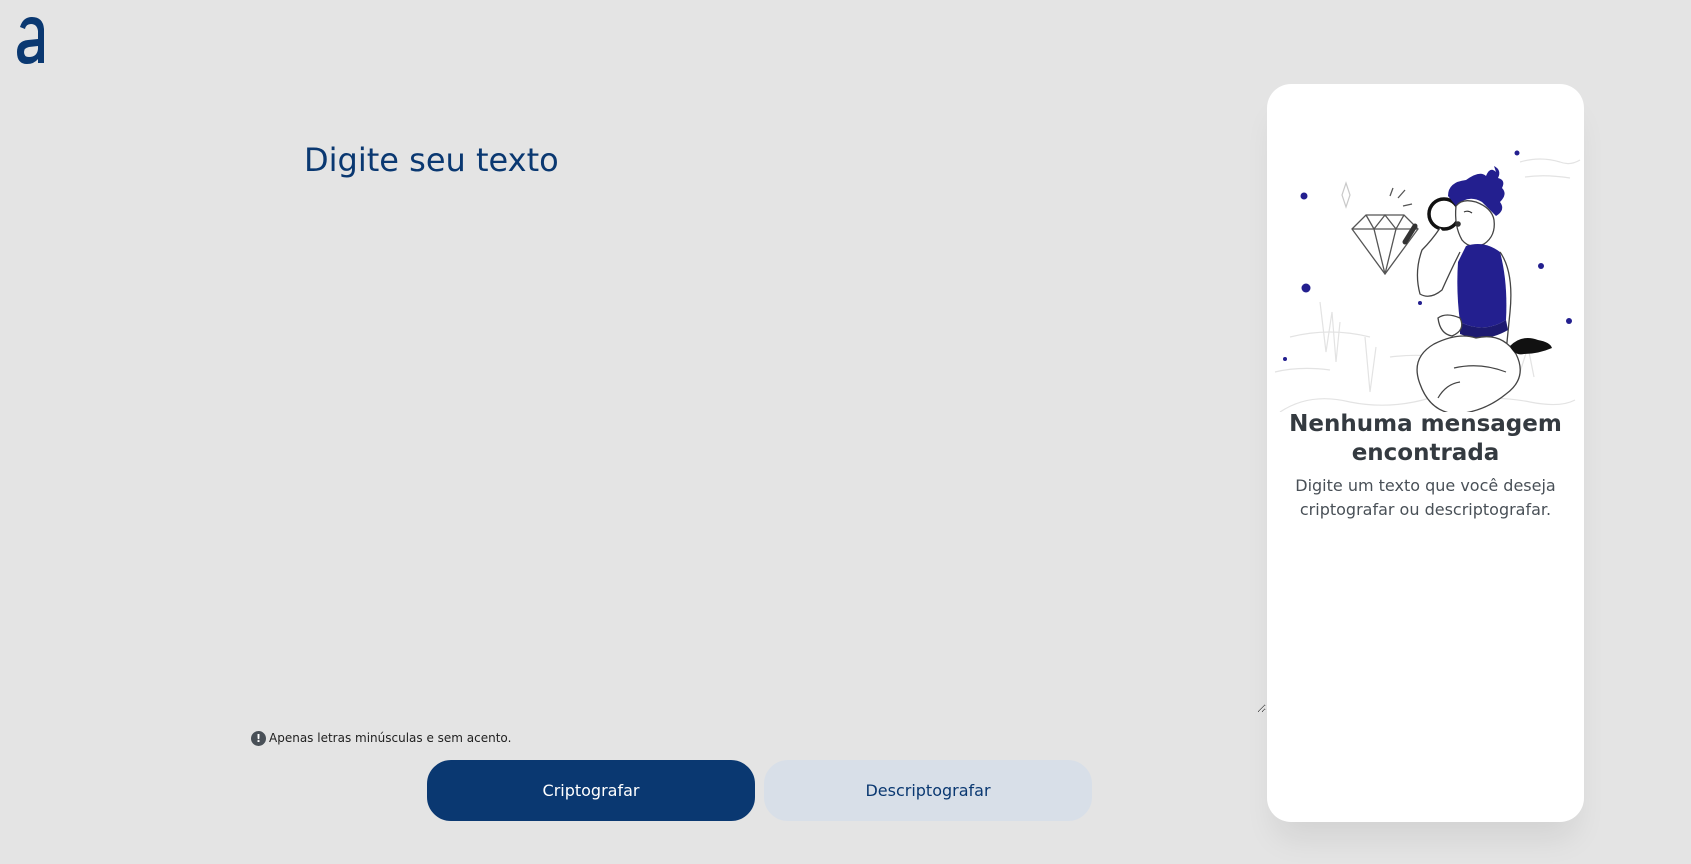 Image resolution: width=1691 pixels, height=864 pixels. Describe the element at coordinates (258, 738) in the screenshot. I see `exclamation-circle-icon: !` at that location.